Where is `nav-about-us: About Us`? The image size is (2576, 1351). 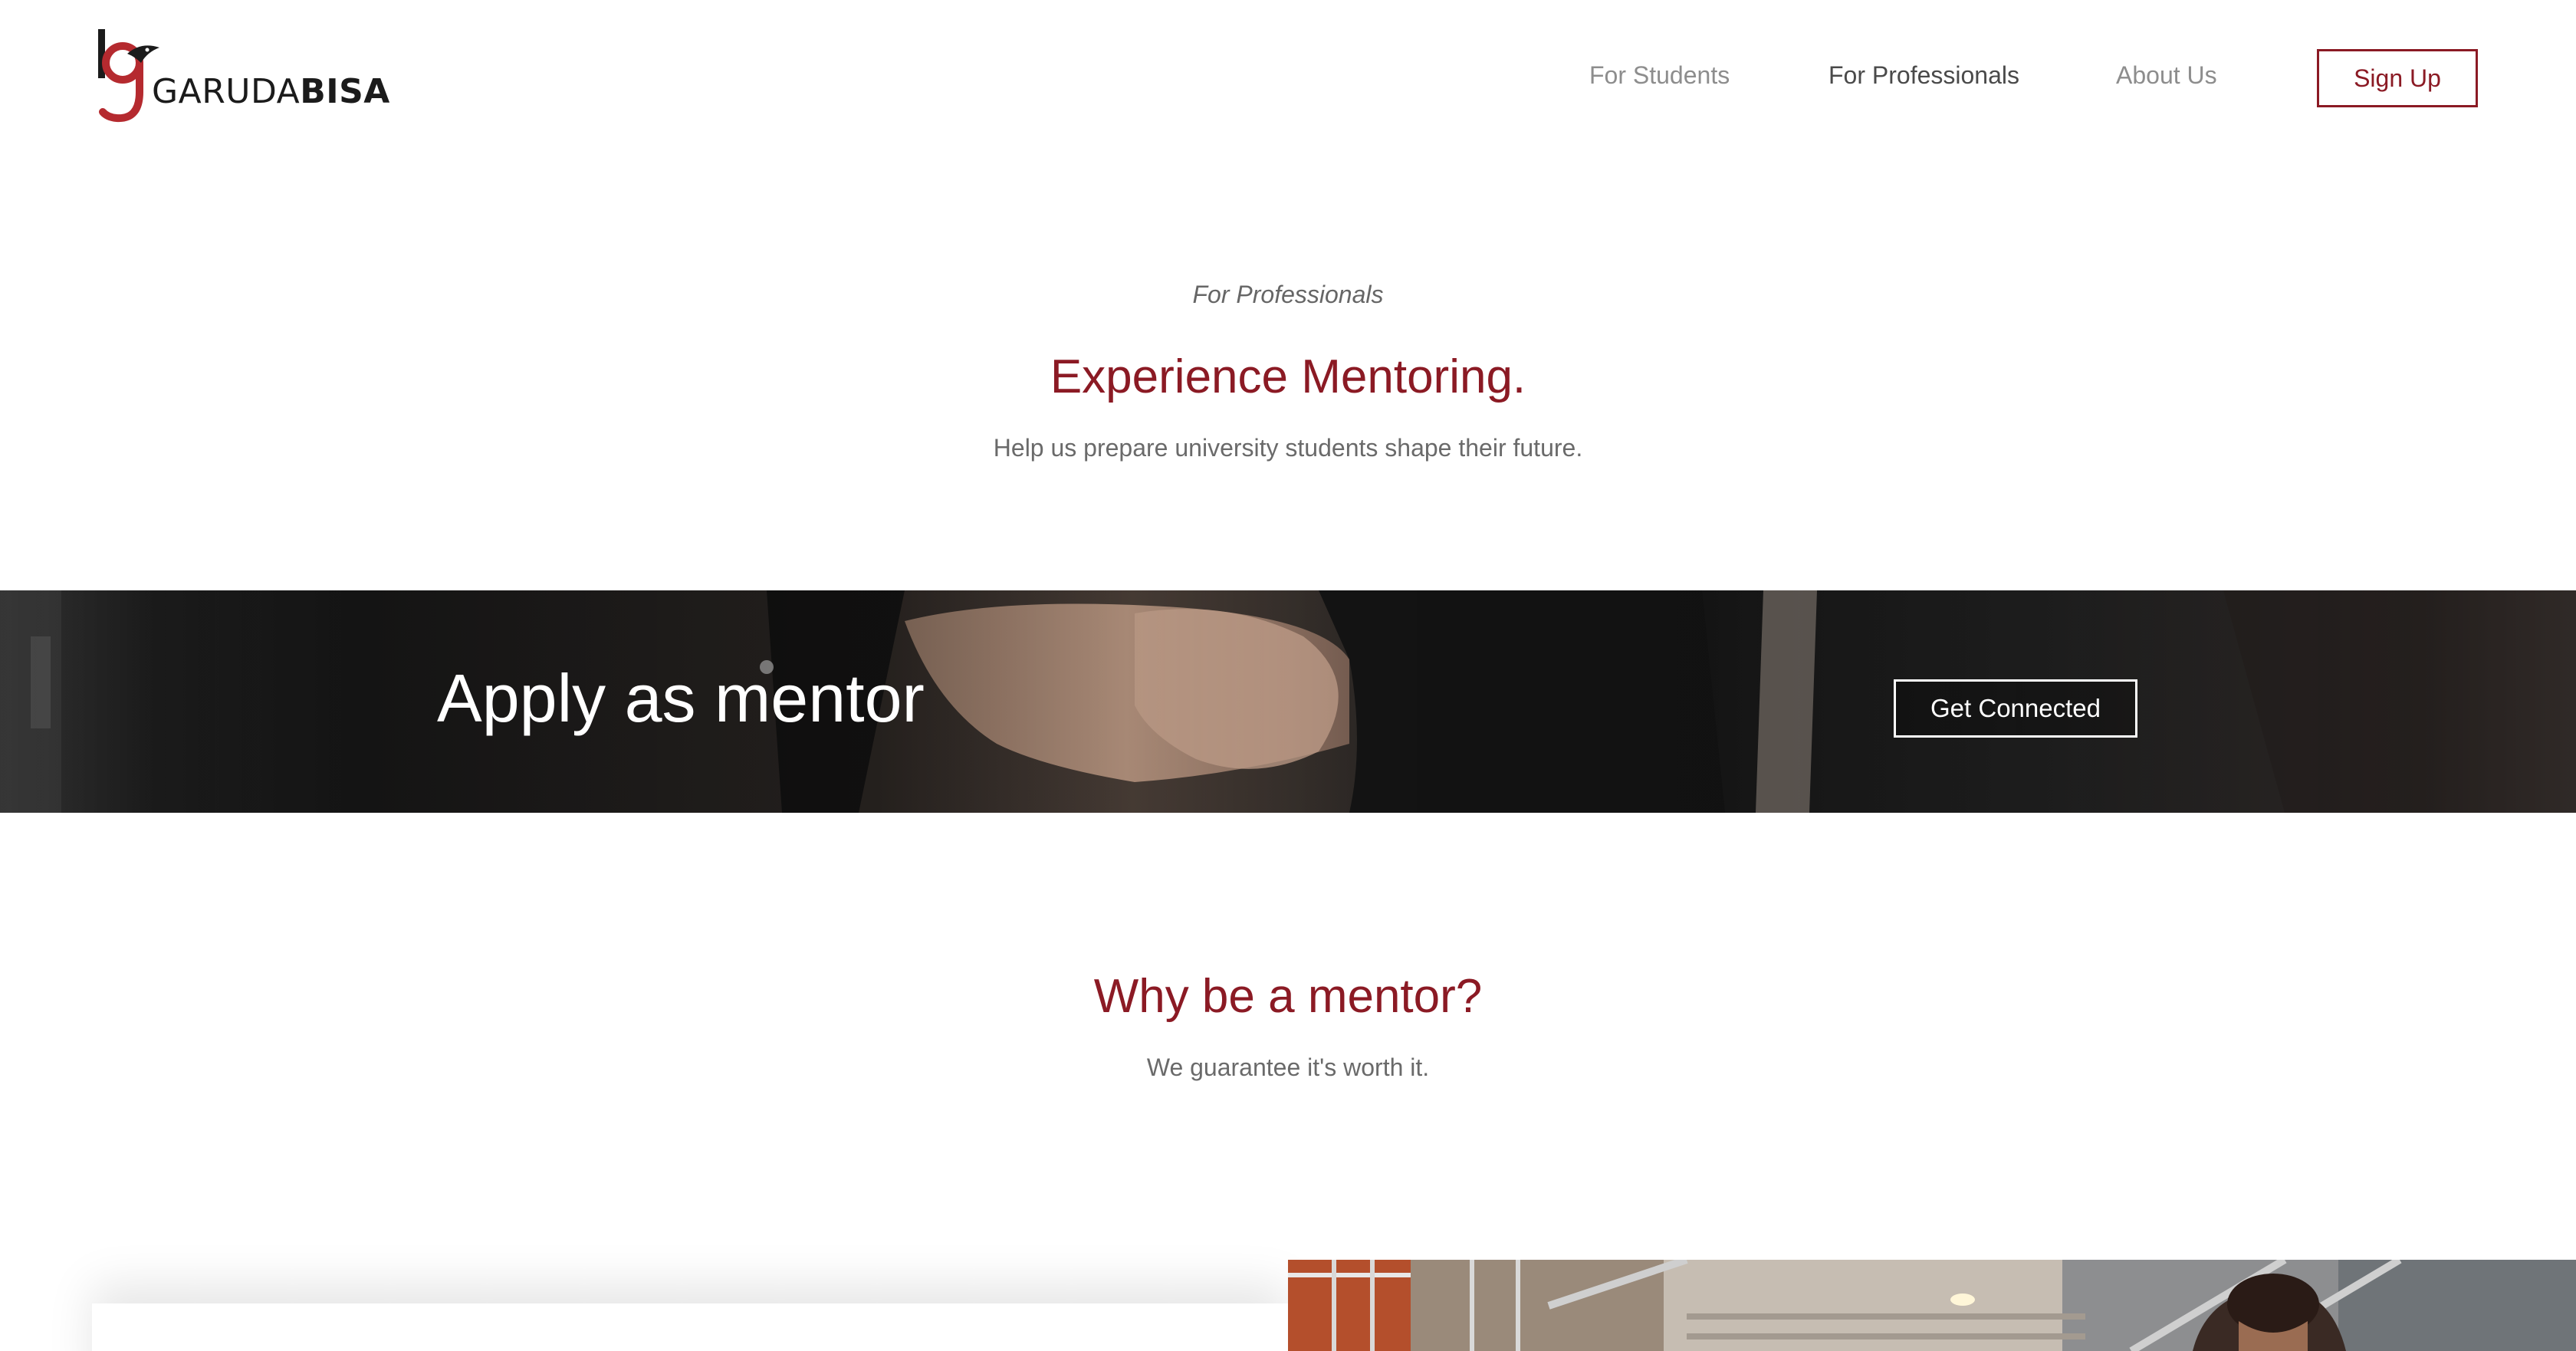 nav-about-us: About Us is located at coordinates (2167, 75).